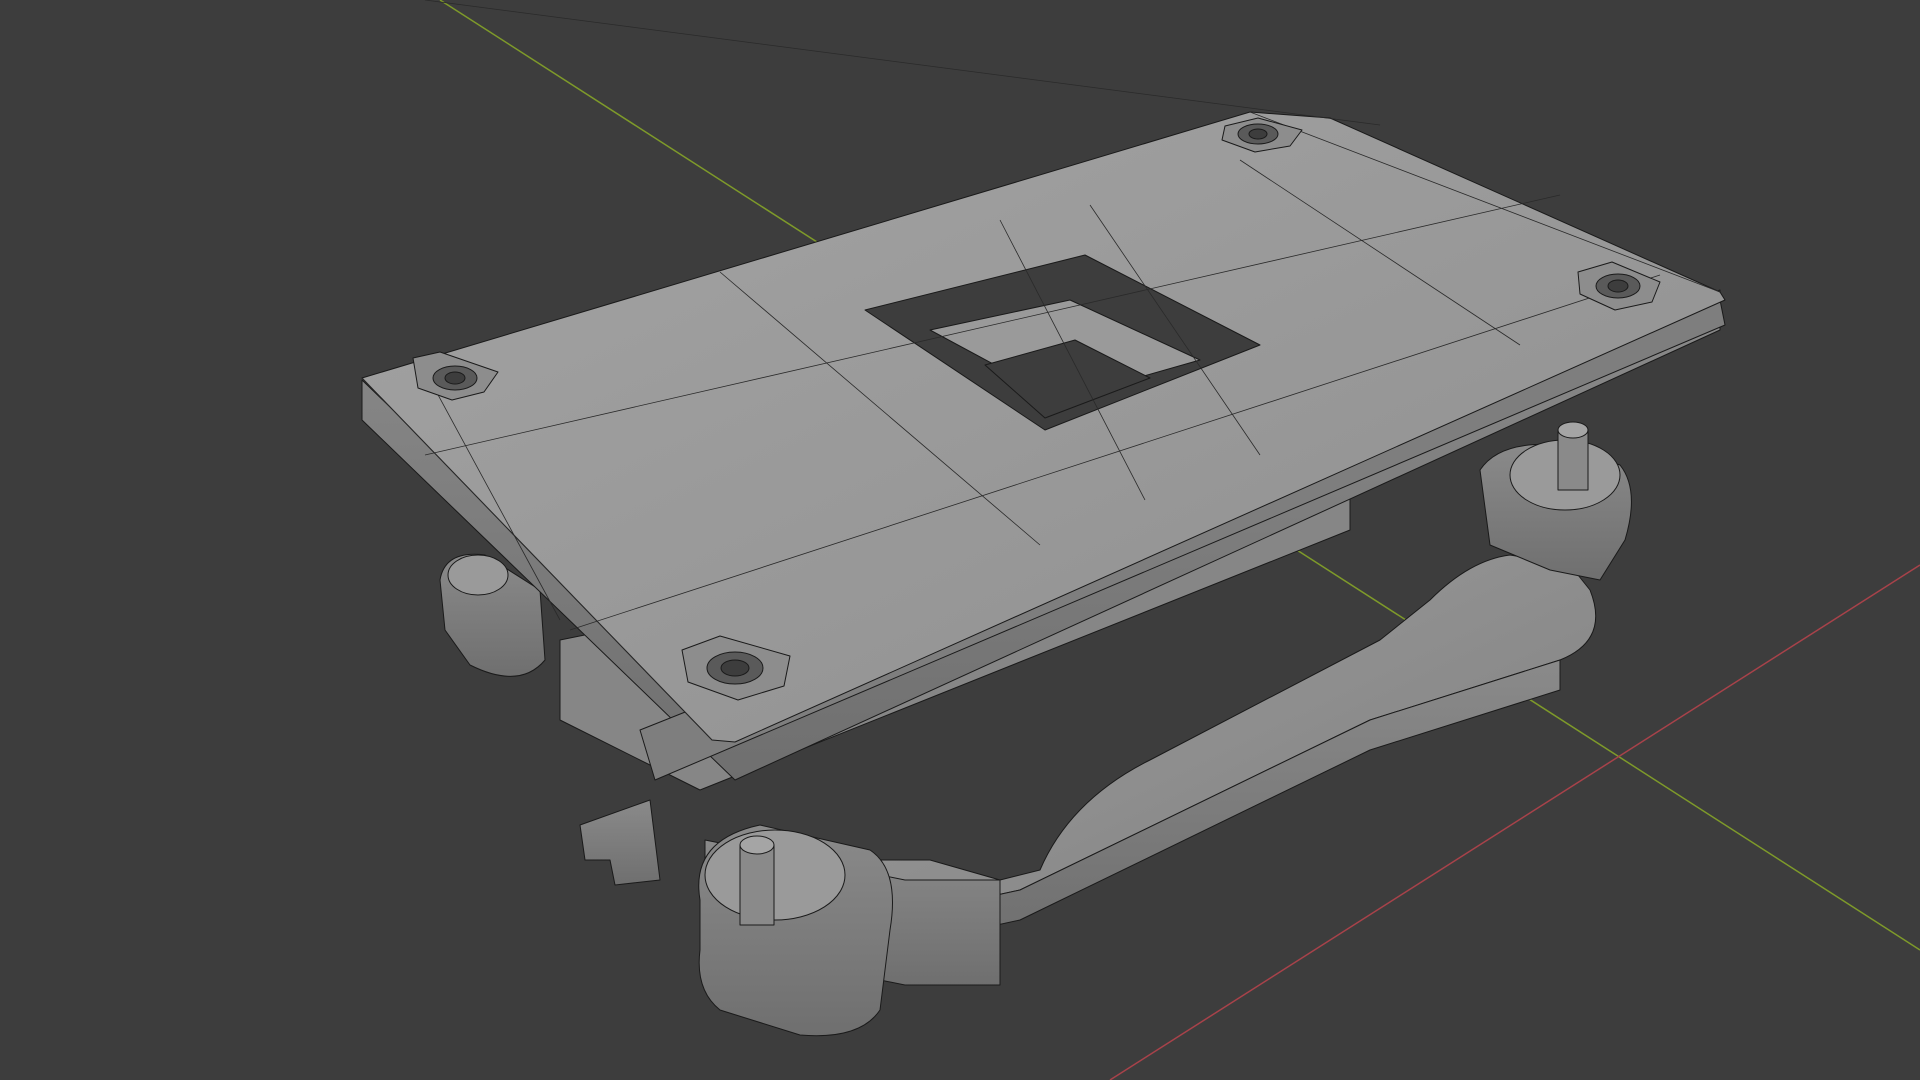 The width and height of the screenshot is (1920, 1080). Describe the element at coordinates (1232, 802) in the screenshot. I see `frame-ring-side` at that location.